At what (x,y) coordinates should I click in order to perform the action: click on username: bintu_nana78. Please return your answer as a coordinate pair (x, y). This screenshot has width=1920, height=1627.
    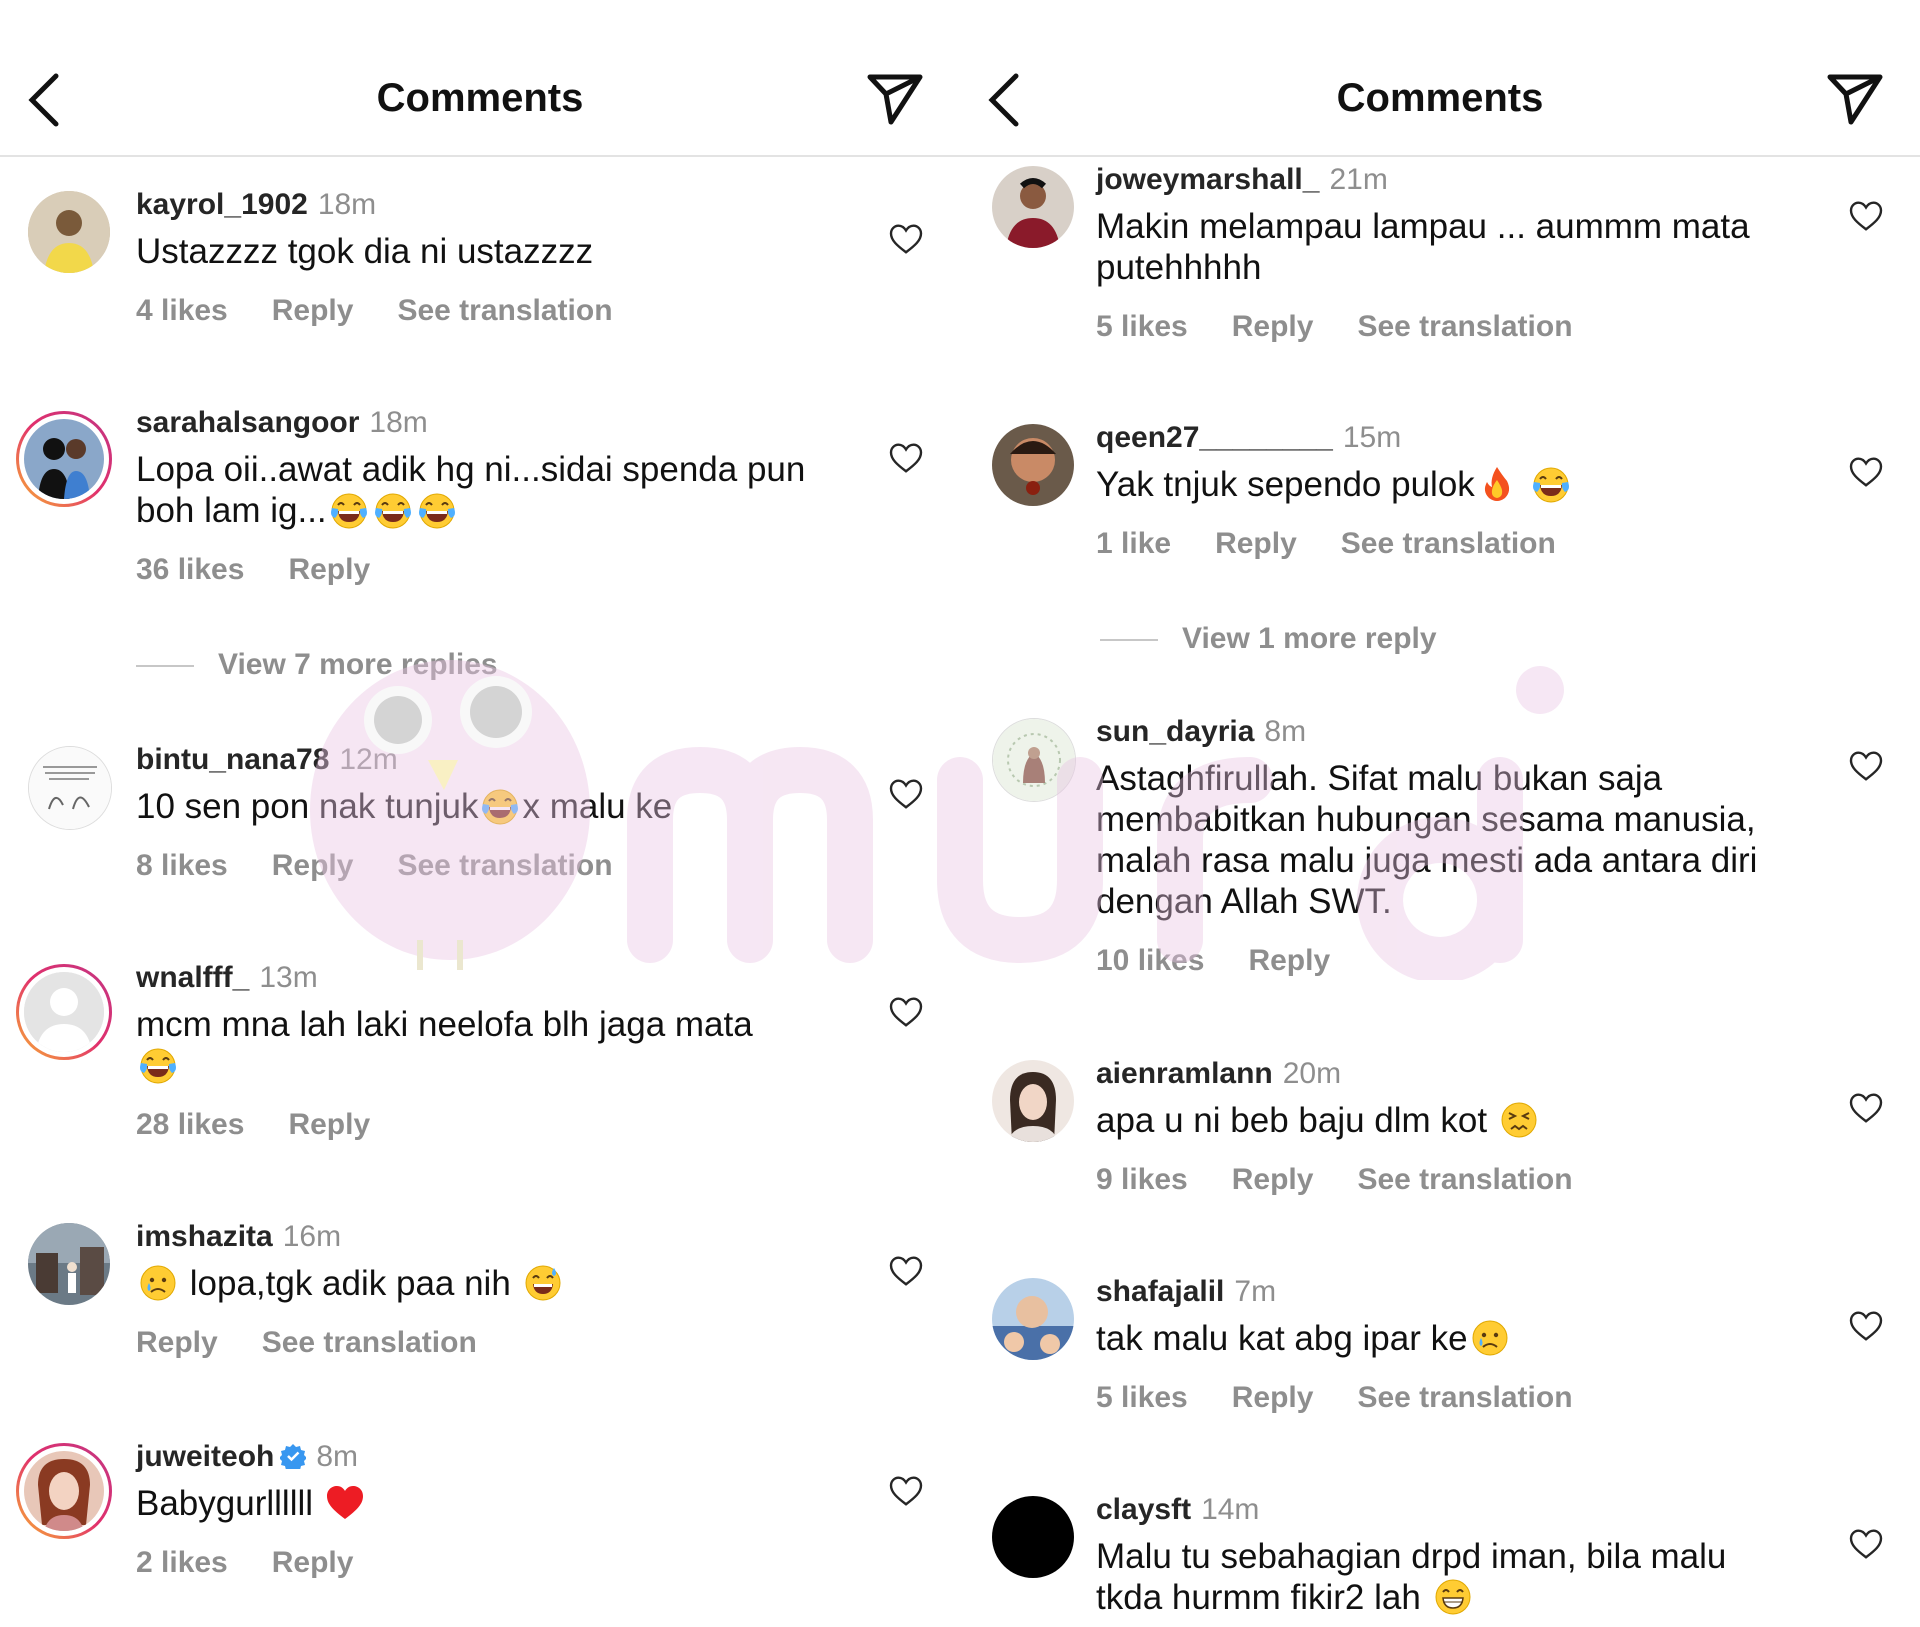
    Looking at the image, I should click on (232, 759).